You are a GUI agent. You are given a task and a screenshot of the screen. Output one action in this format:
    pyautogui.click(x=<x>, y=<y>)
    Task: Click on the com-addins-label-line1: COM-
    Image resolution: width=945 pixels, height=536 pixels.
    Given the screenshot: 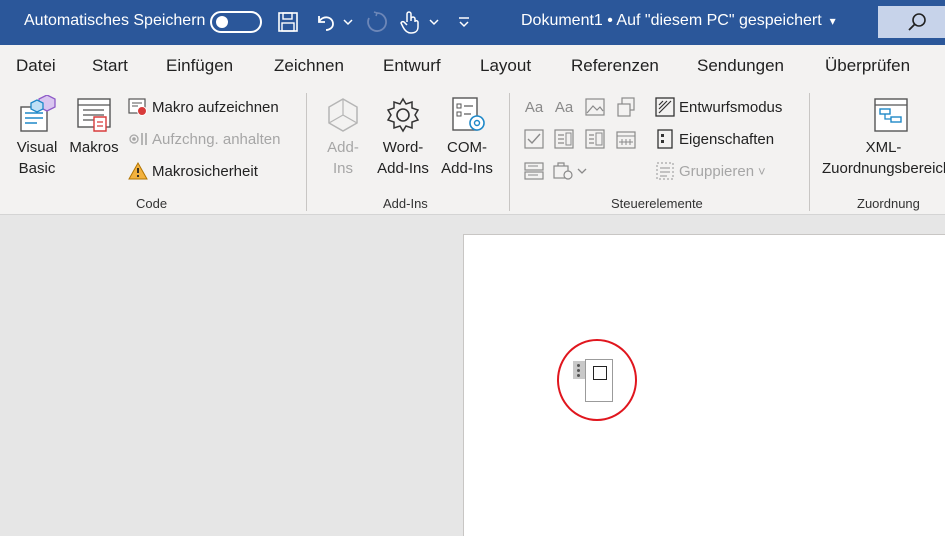 What is the action you would take?
    pyautogui.click(x=467, y=147)
    